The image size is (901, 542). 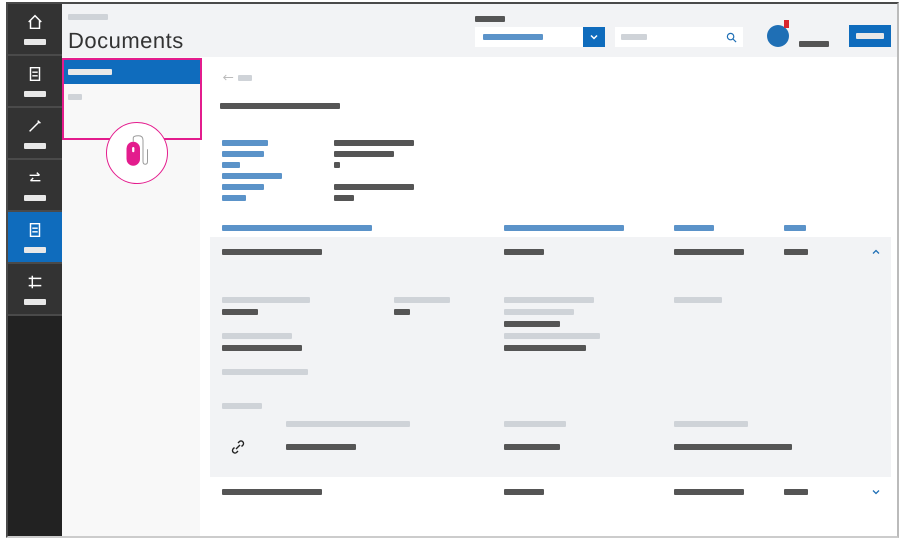 I want to click on avatar, so click(x=778, y=36).